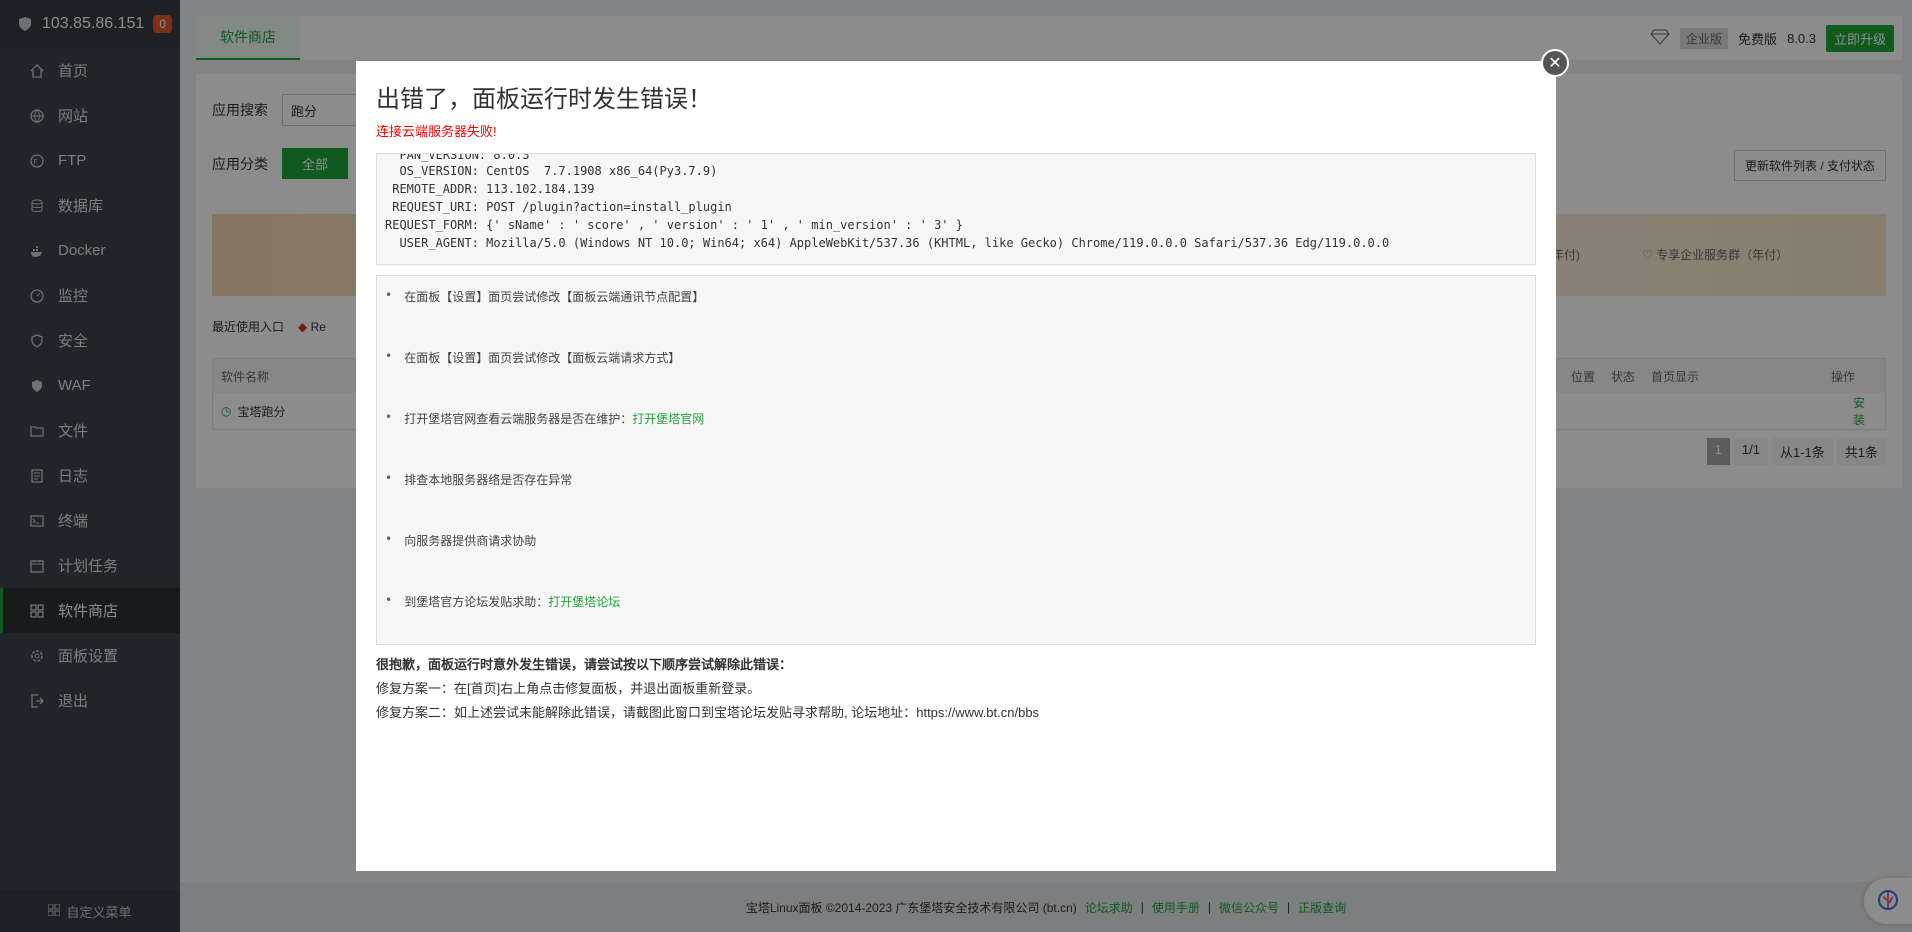 Image resolution: width=1912 pixels, height=932 pixels. What do you see at coordinates (544, 99) in the screenshot?
I see `dialog-title: 出错了，面板运行时发生错误！` at bounding box center [544, 99].